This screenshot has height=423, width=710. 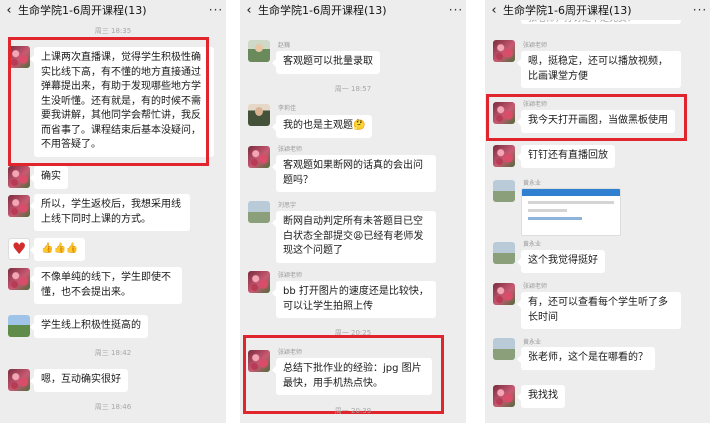 I want to click on message-bubble: bb 打开图片的速度还是比较快，可以让学生拍照上传, so click(x=354, y=299).